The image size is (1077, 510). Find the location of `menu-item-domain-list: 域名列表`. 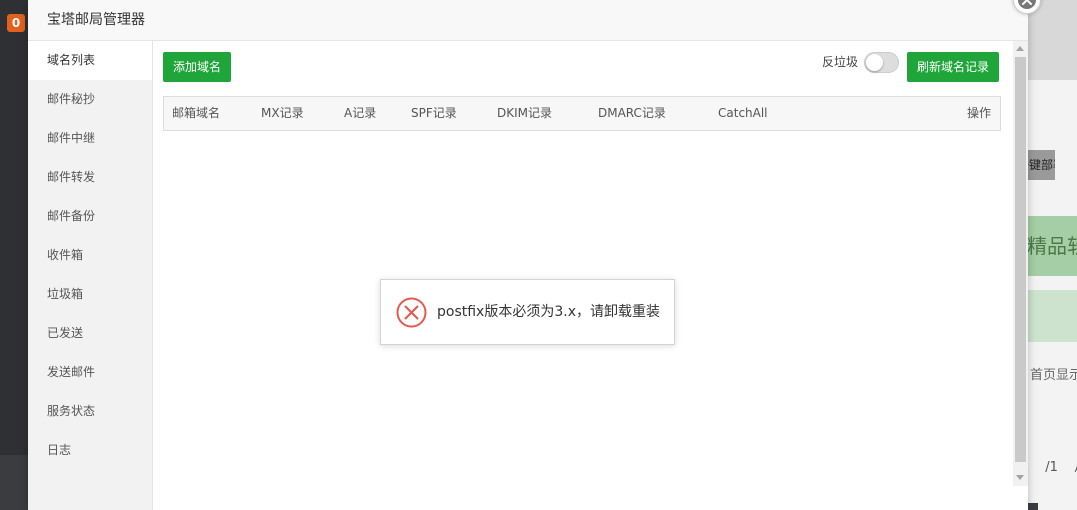

menu-item-domain-list: 域名列表 is located at coordinates (90, 60).